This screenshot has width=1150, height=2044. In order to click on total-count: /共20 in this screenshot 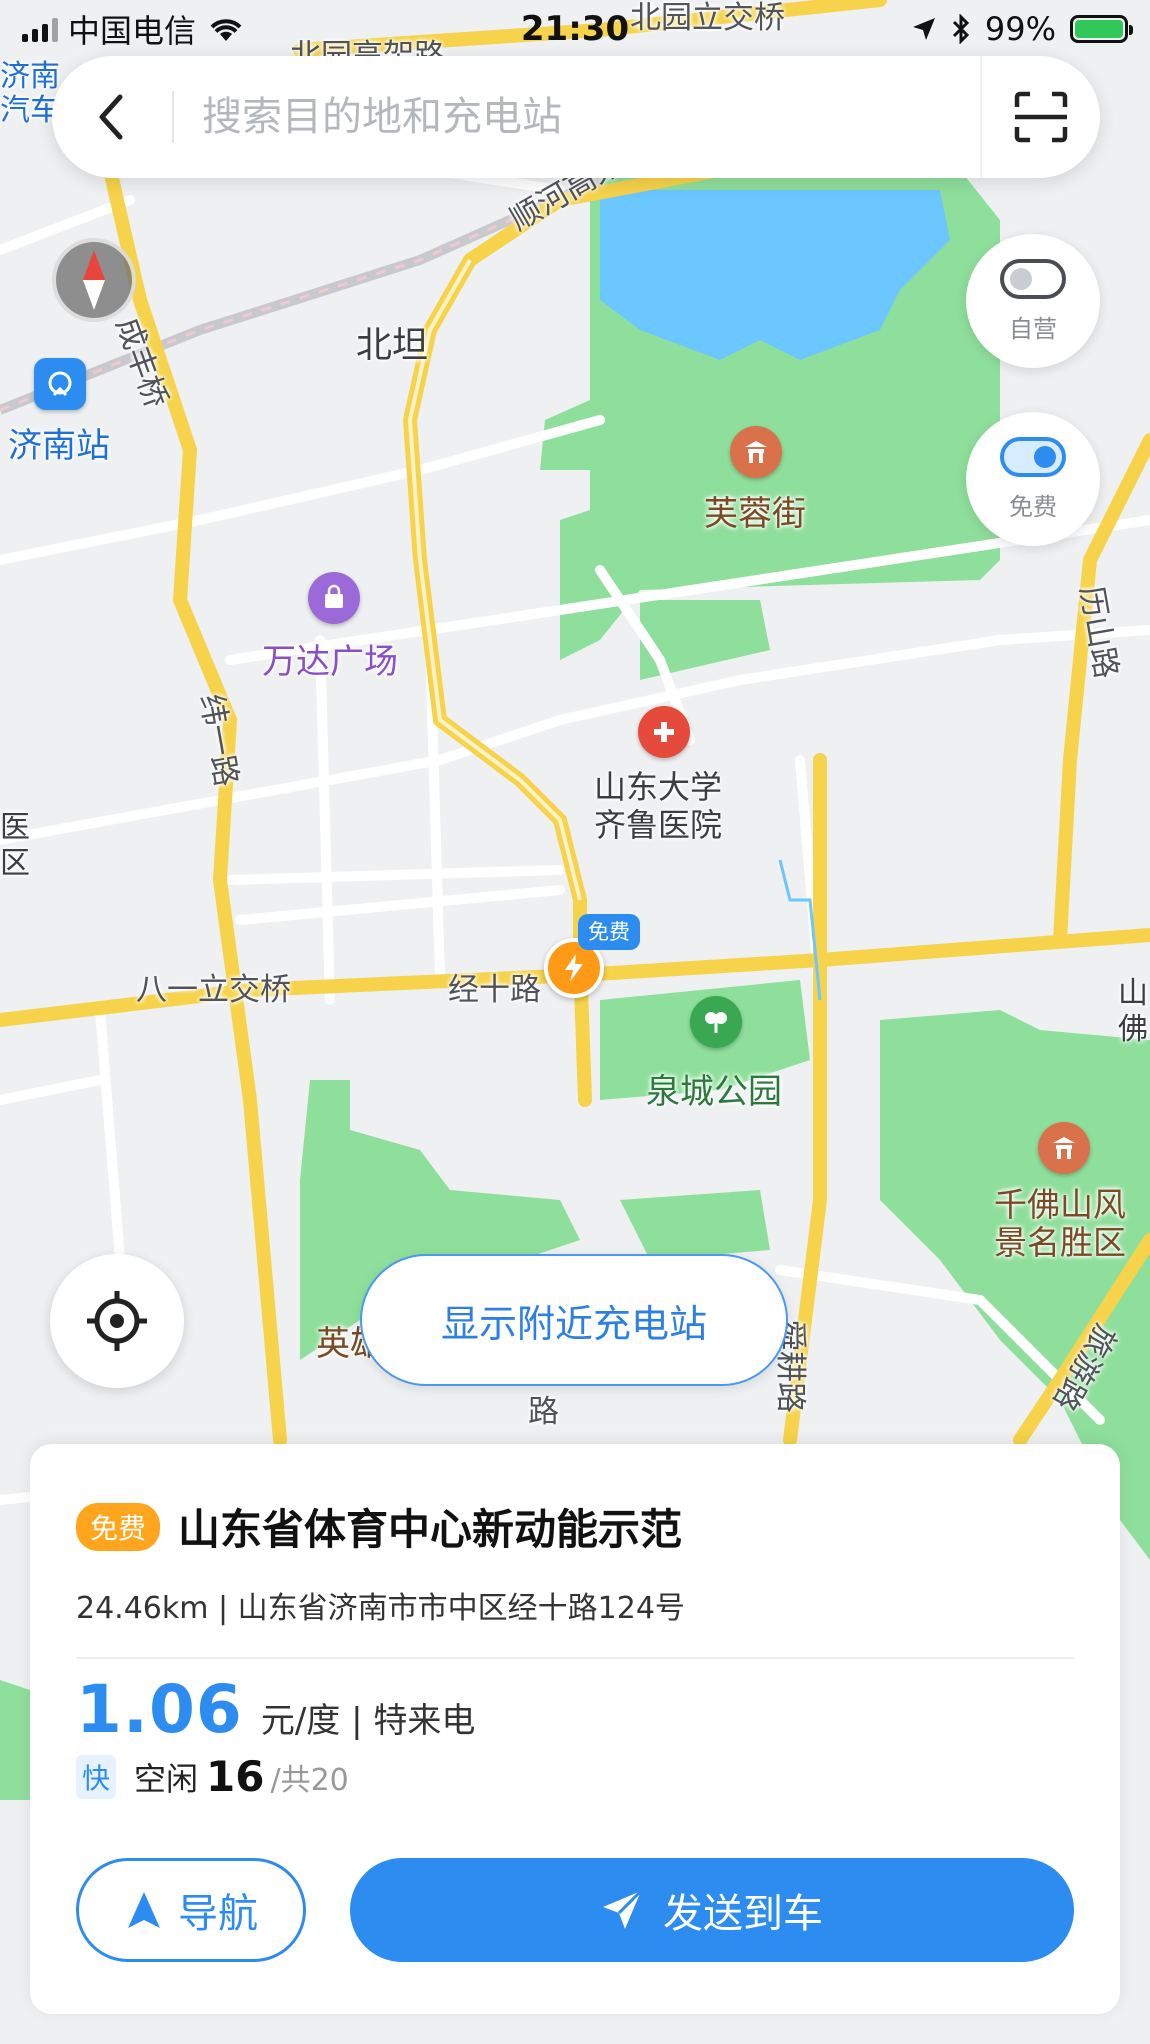, I will do `click(309, 1780)`.